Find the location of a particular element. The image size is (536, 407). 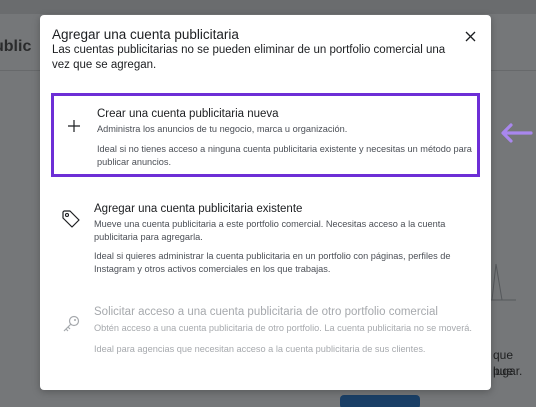

tag-icon is located at coordinates (71, 219).